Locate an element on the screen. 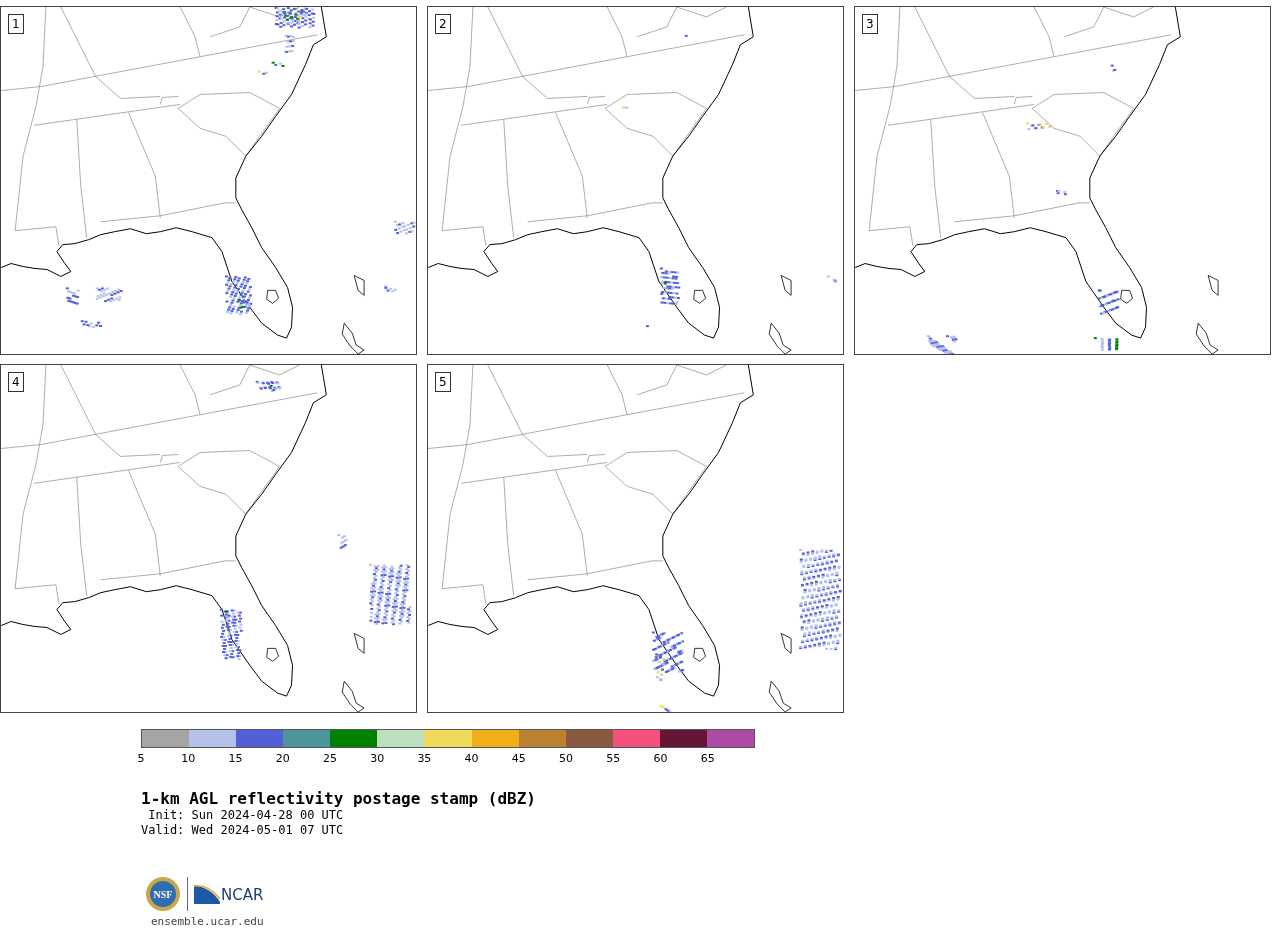  tick-label: 35 is located at coordinates (424, 758).